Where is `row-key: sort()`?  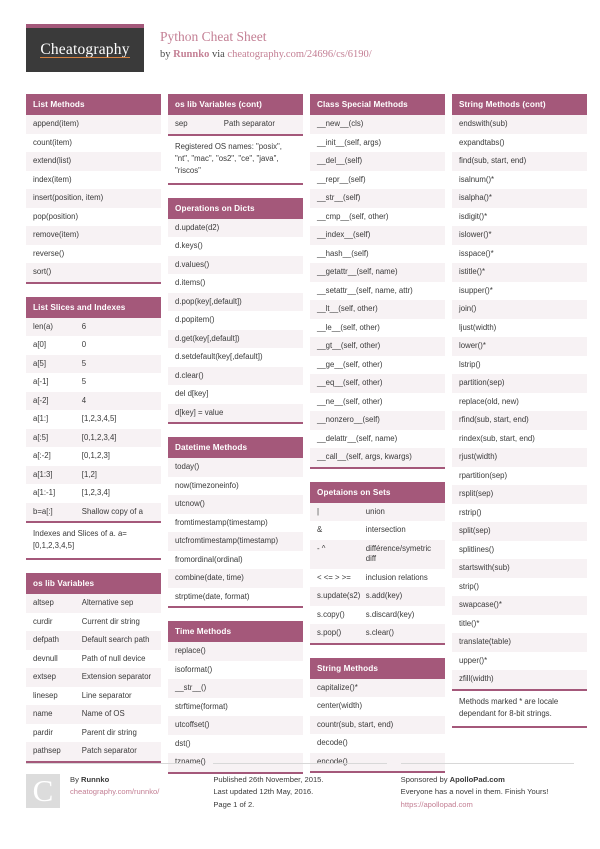 row-key: sort() is located at coordinates (42, 271).